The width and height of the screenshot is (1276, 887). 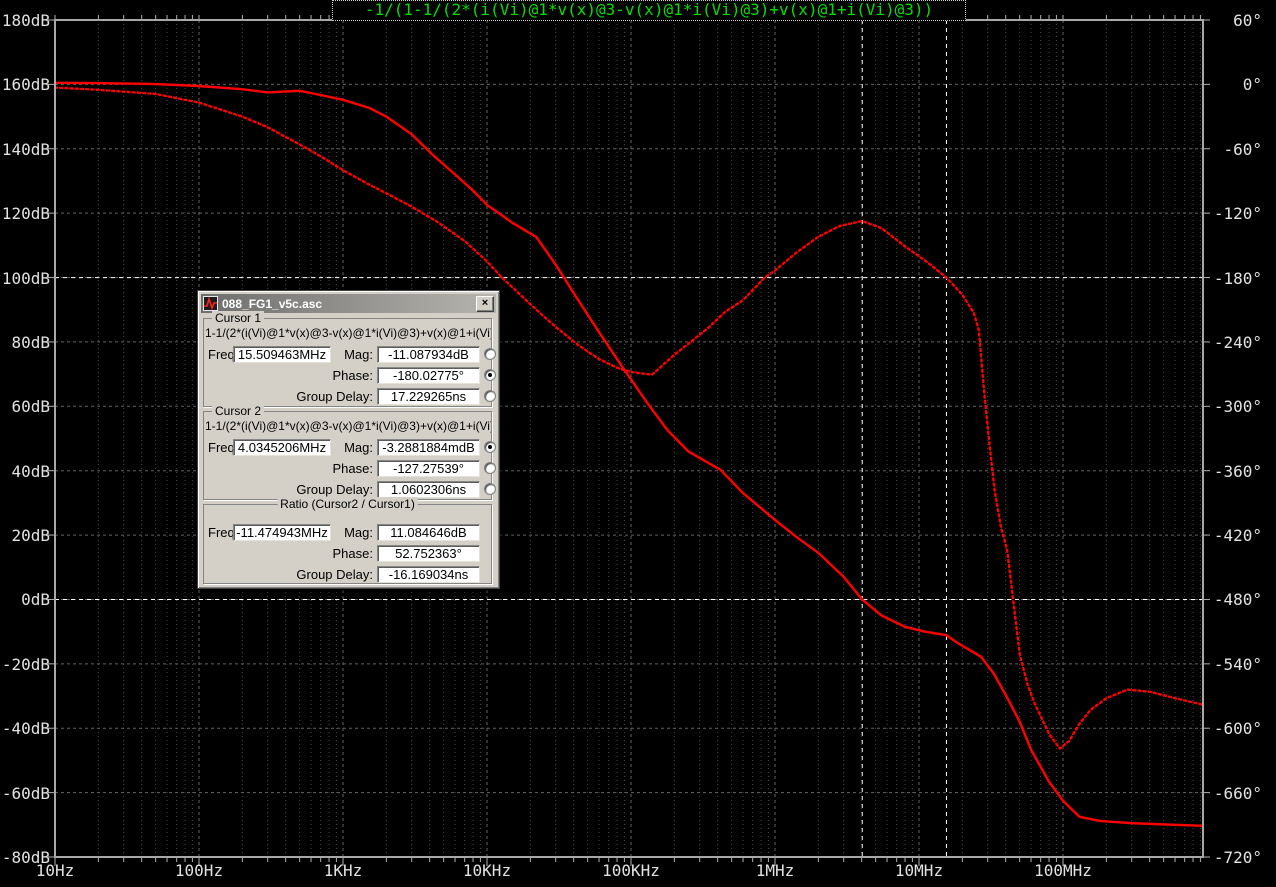 I want to click on y-axis-right-label: -420°, so click(x=1237, y=536).